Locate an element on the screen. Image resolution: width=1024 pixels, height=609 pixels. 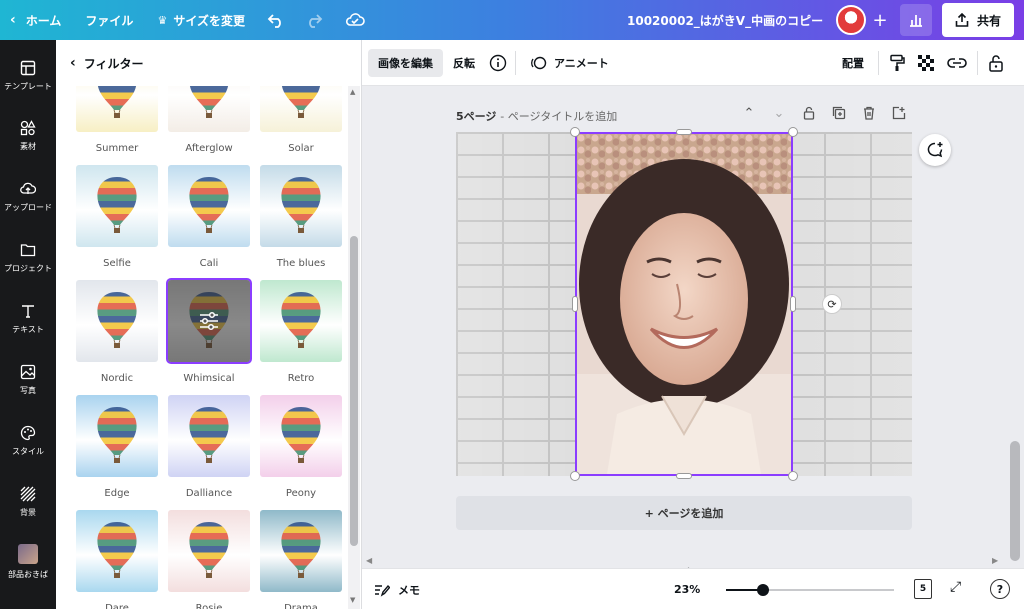
filter-option: Retro is located at coordinates (301, 332).